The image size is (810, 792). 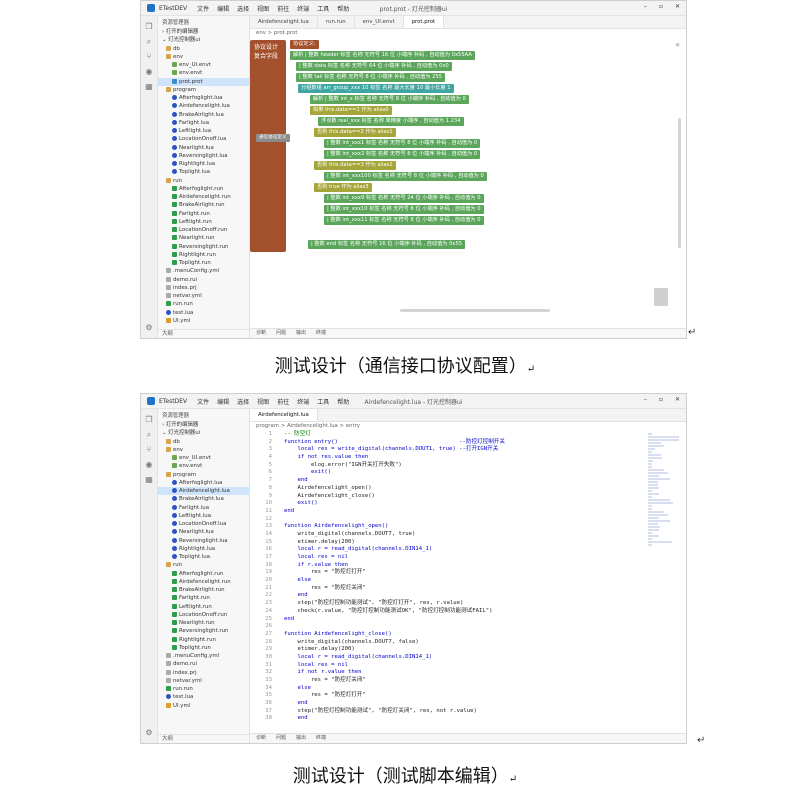 What do you see at coordinates (203, 271) in the screenshot?
I see `tree-item: .menuConfig.yml` at bounding box center [203, 271].